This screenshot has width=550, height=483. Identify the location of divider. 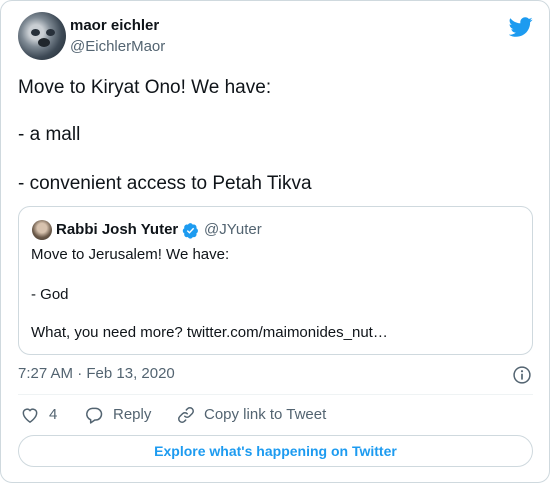
(275, 394).